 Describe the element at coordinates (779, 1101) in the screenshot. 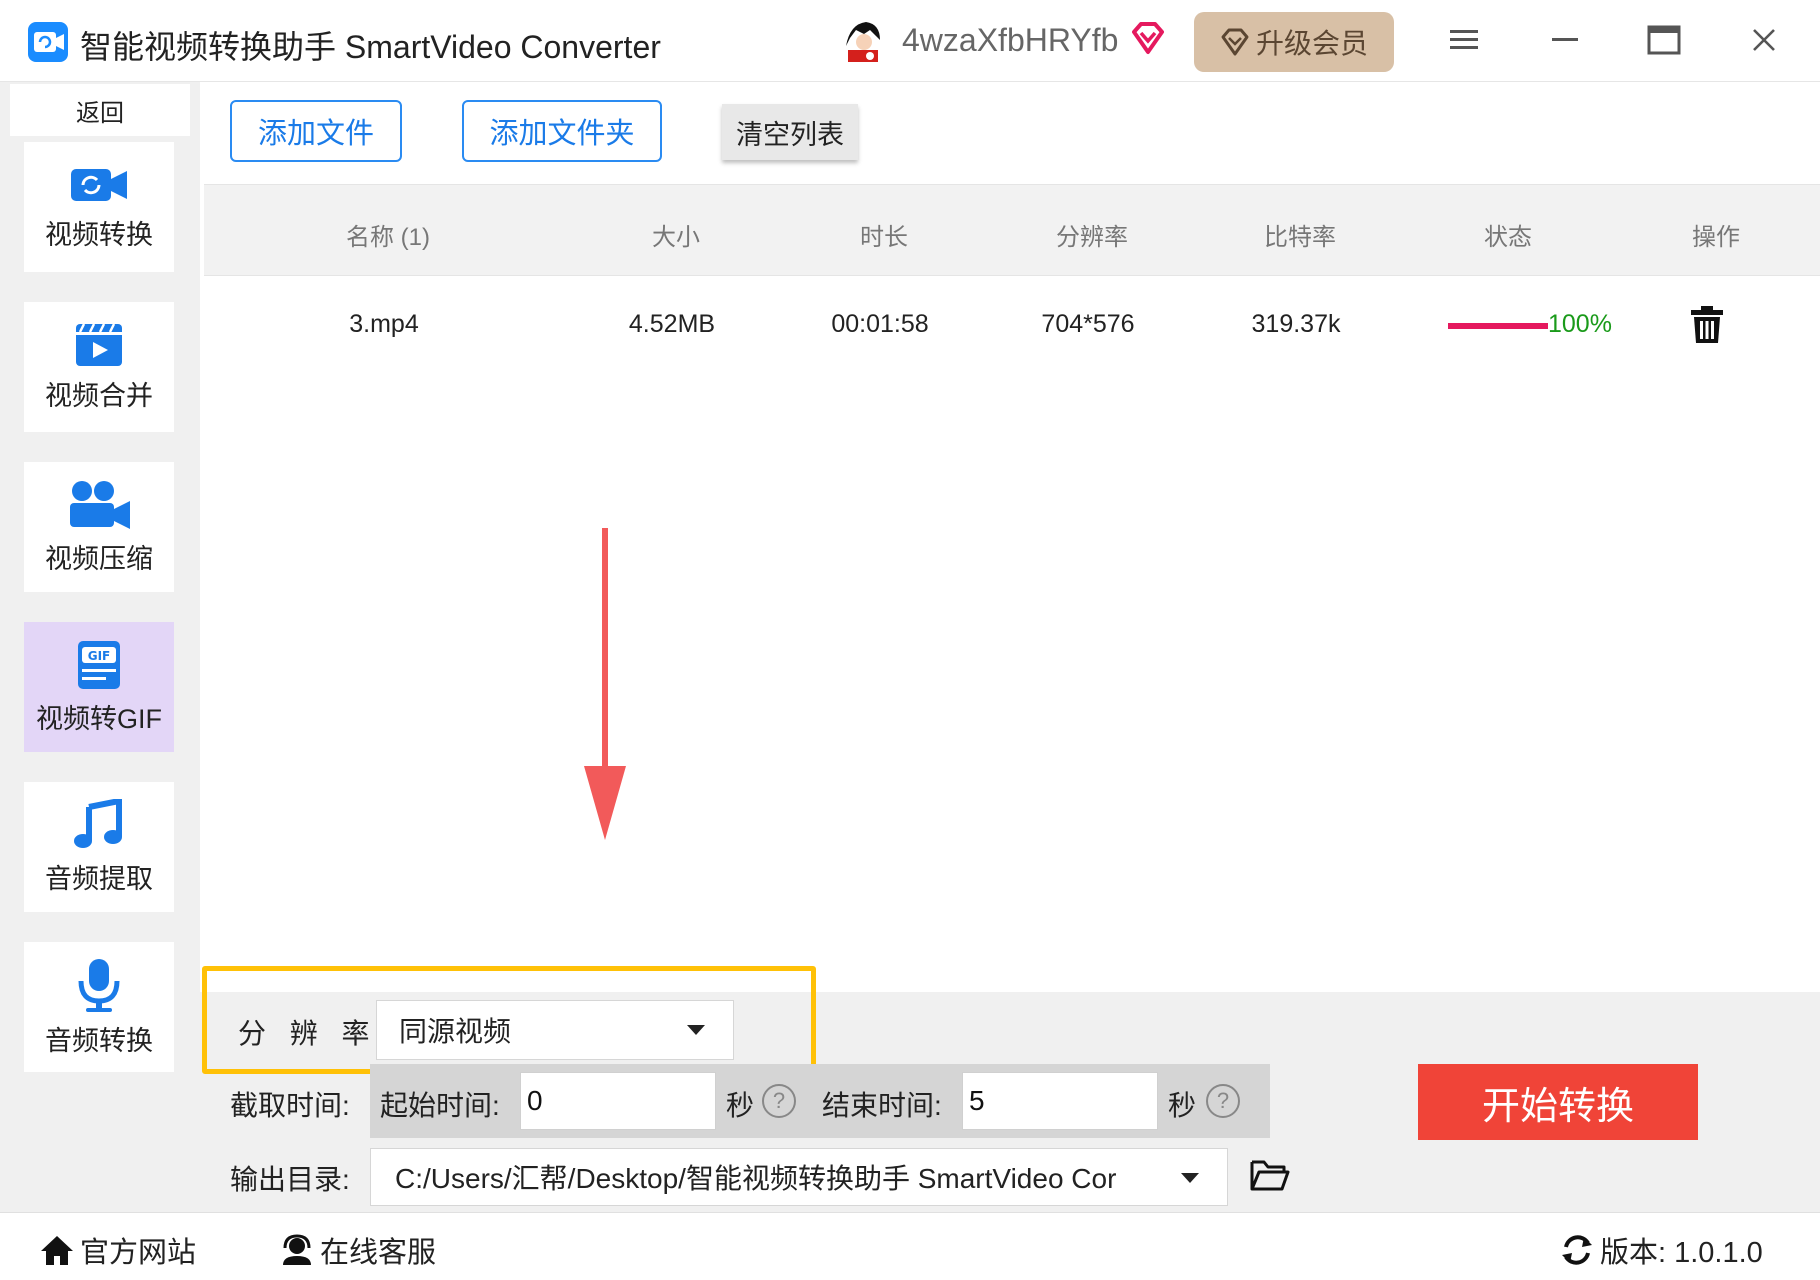

I see `start-help-icon: ?` at that location.